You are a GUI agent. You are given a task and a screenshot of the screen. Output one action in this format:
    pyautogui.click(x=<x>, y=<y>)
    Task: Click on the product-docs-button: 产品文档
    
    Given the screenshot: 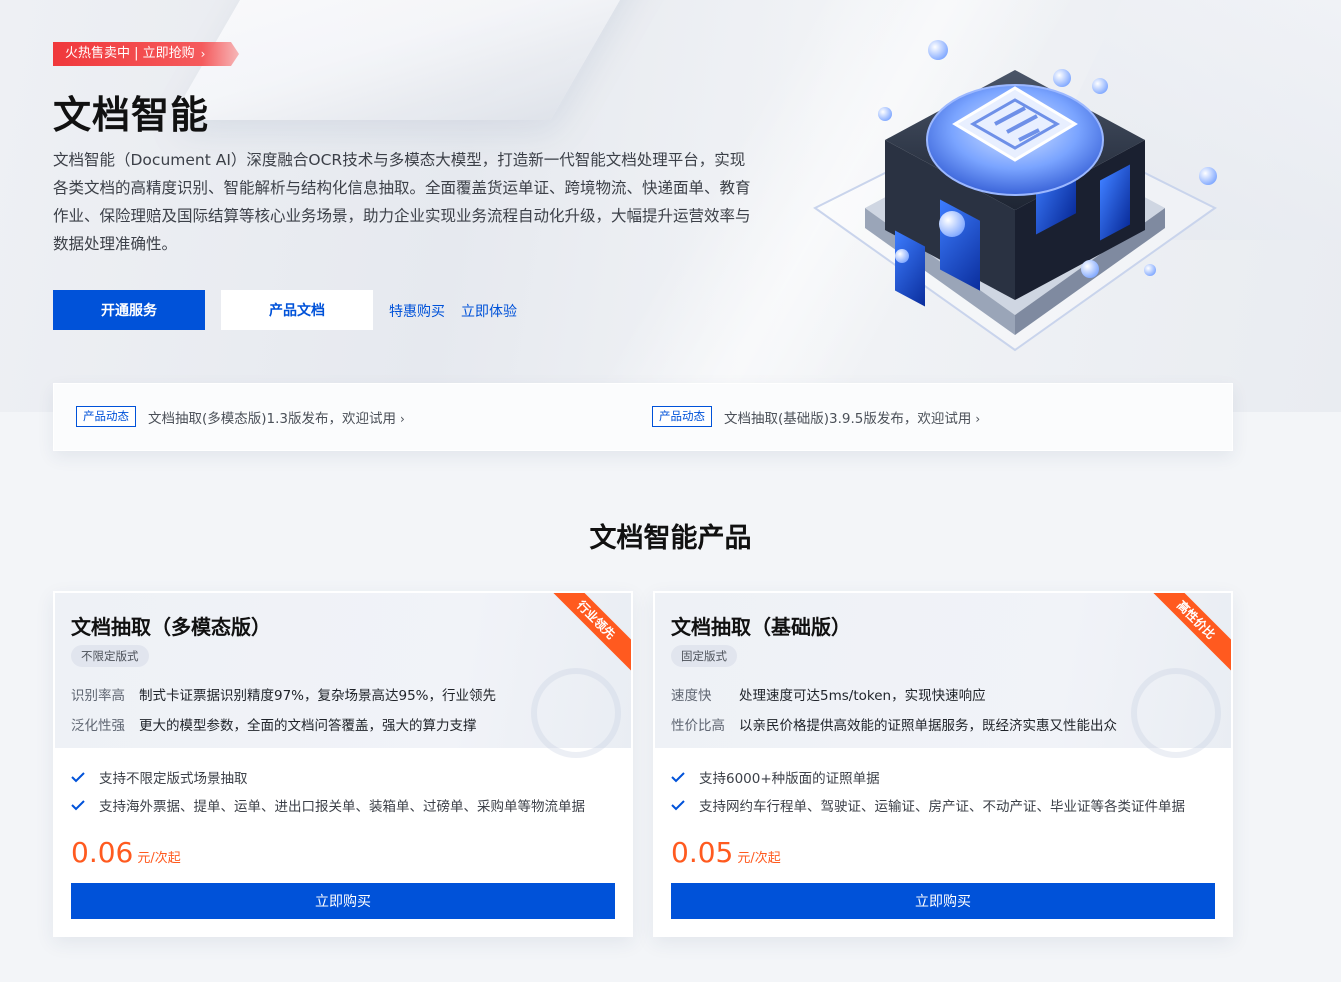 What is the action you would take?
    pyautogui.click(x=297, y=310)
    